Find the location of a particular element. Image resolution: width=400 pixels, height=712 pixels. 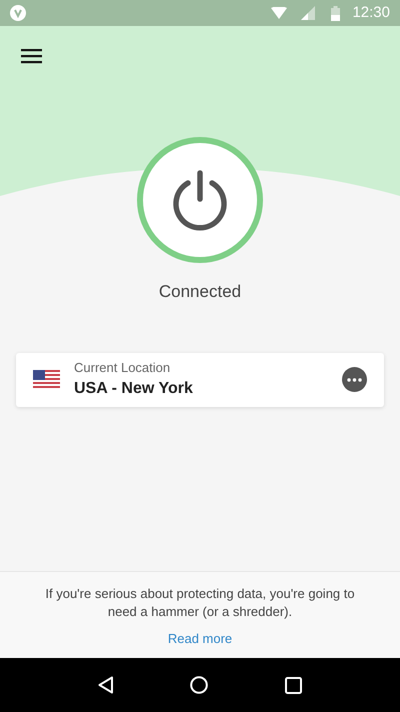

signal-icon is located at coordinates (308, 13).